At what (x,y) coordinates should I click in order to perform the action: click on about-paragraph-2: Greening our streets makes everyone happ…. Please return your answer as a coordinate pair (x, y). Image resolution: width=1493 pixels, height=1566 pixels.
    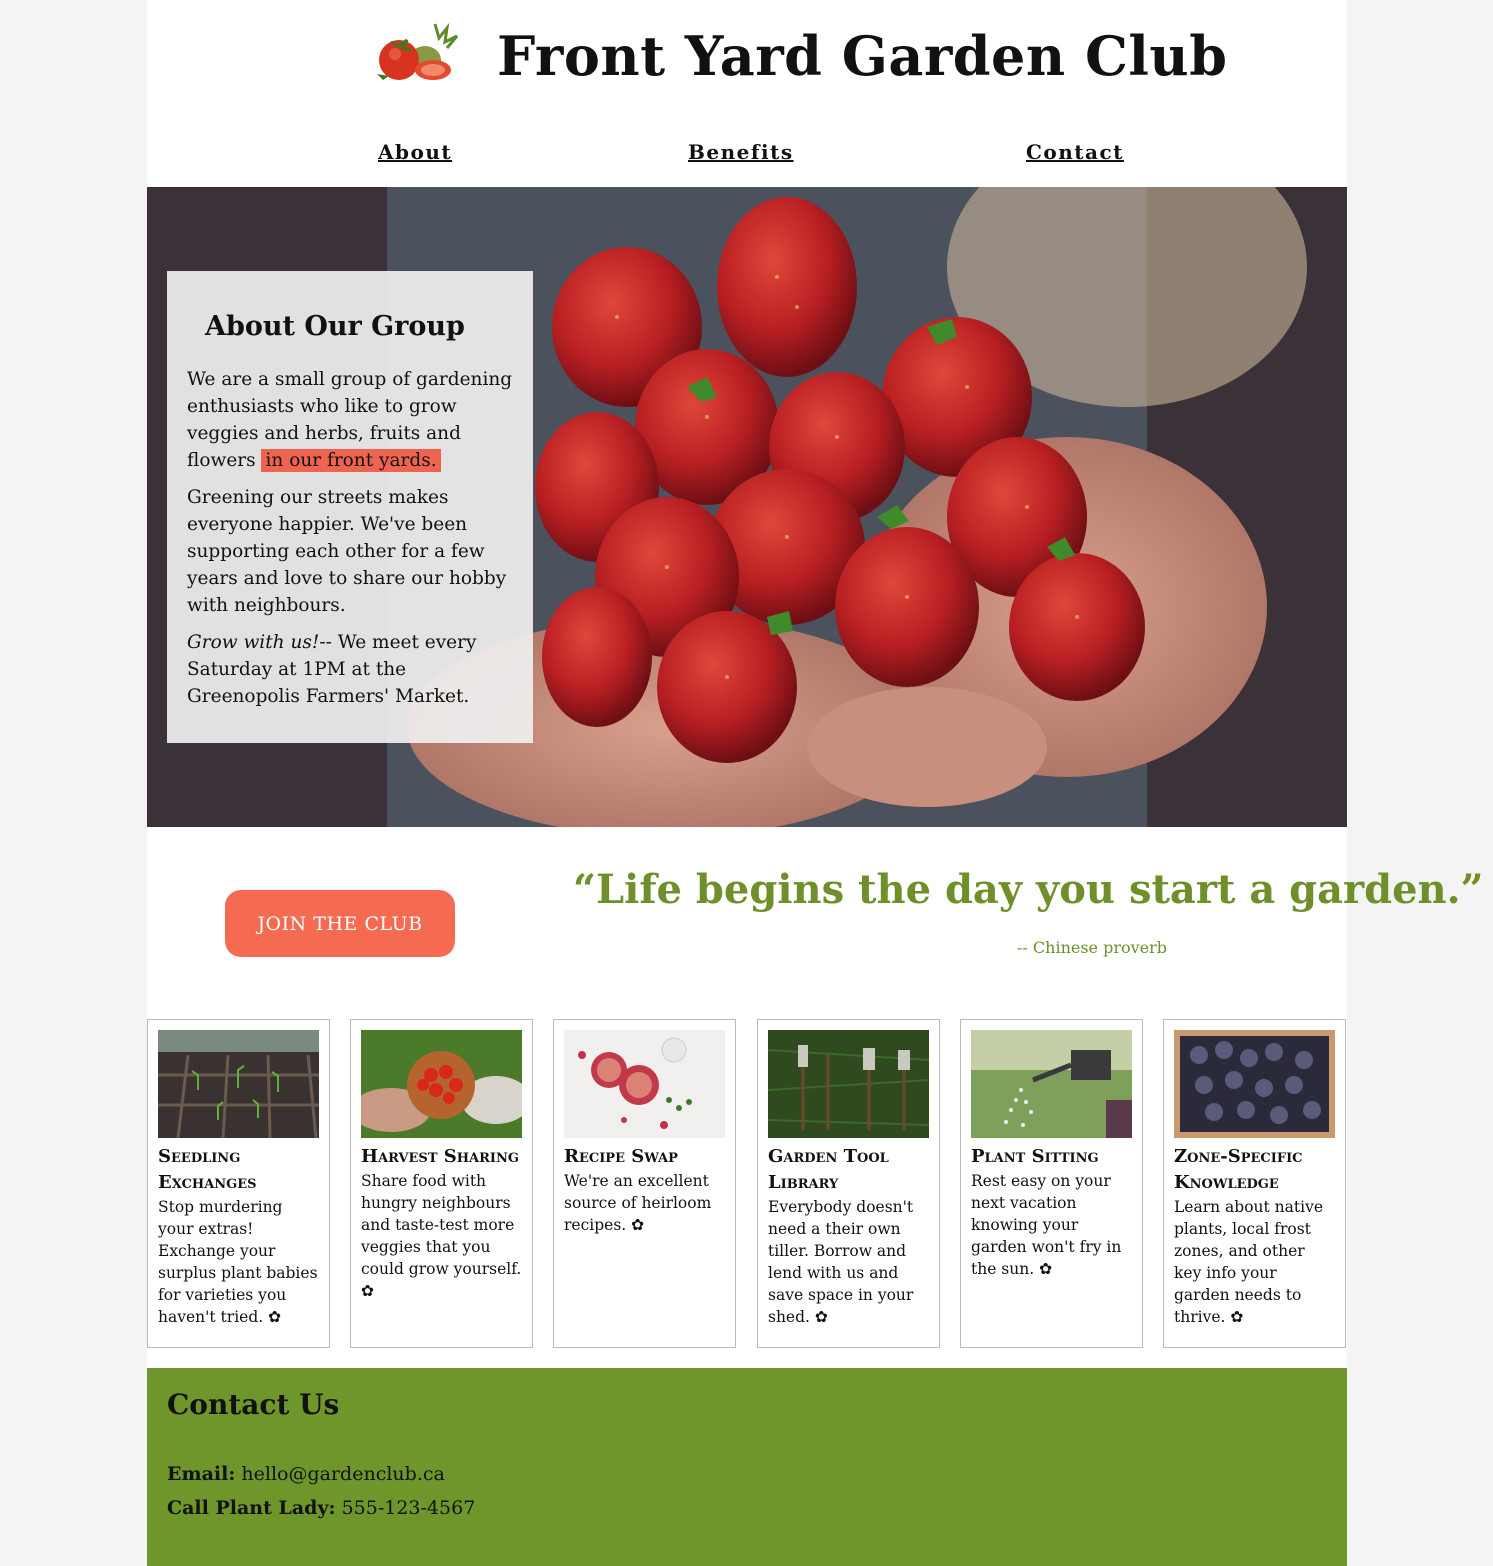
    Looking at the image, I should click on (347, 551).